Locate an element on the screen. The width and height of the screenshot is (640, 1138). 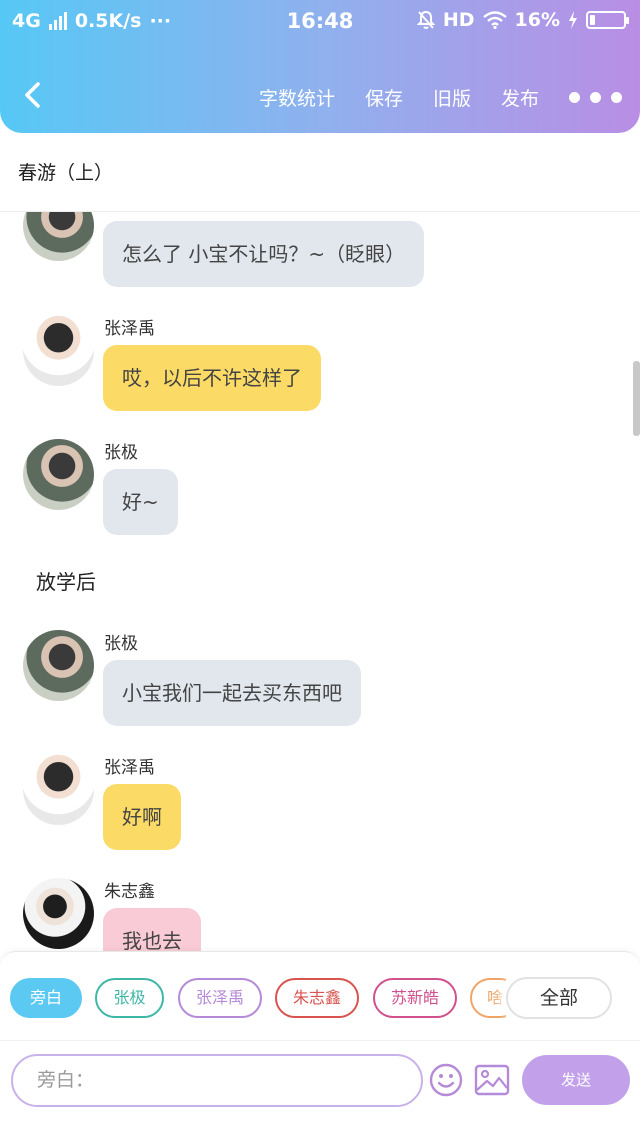
save-button: 保存 is located at coordinates (384, 97).